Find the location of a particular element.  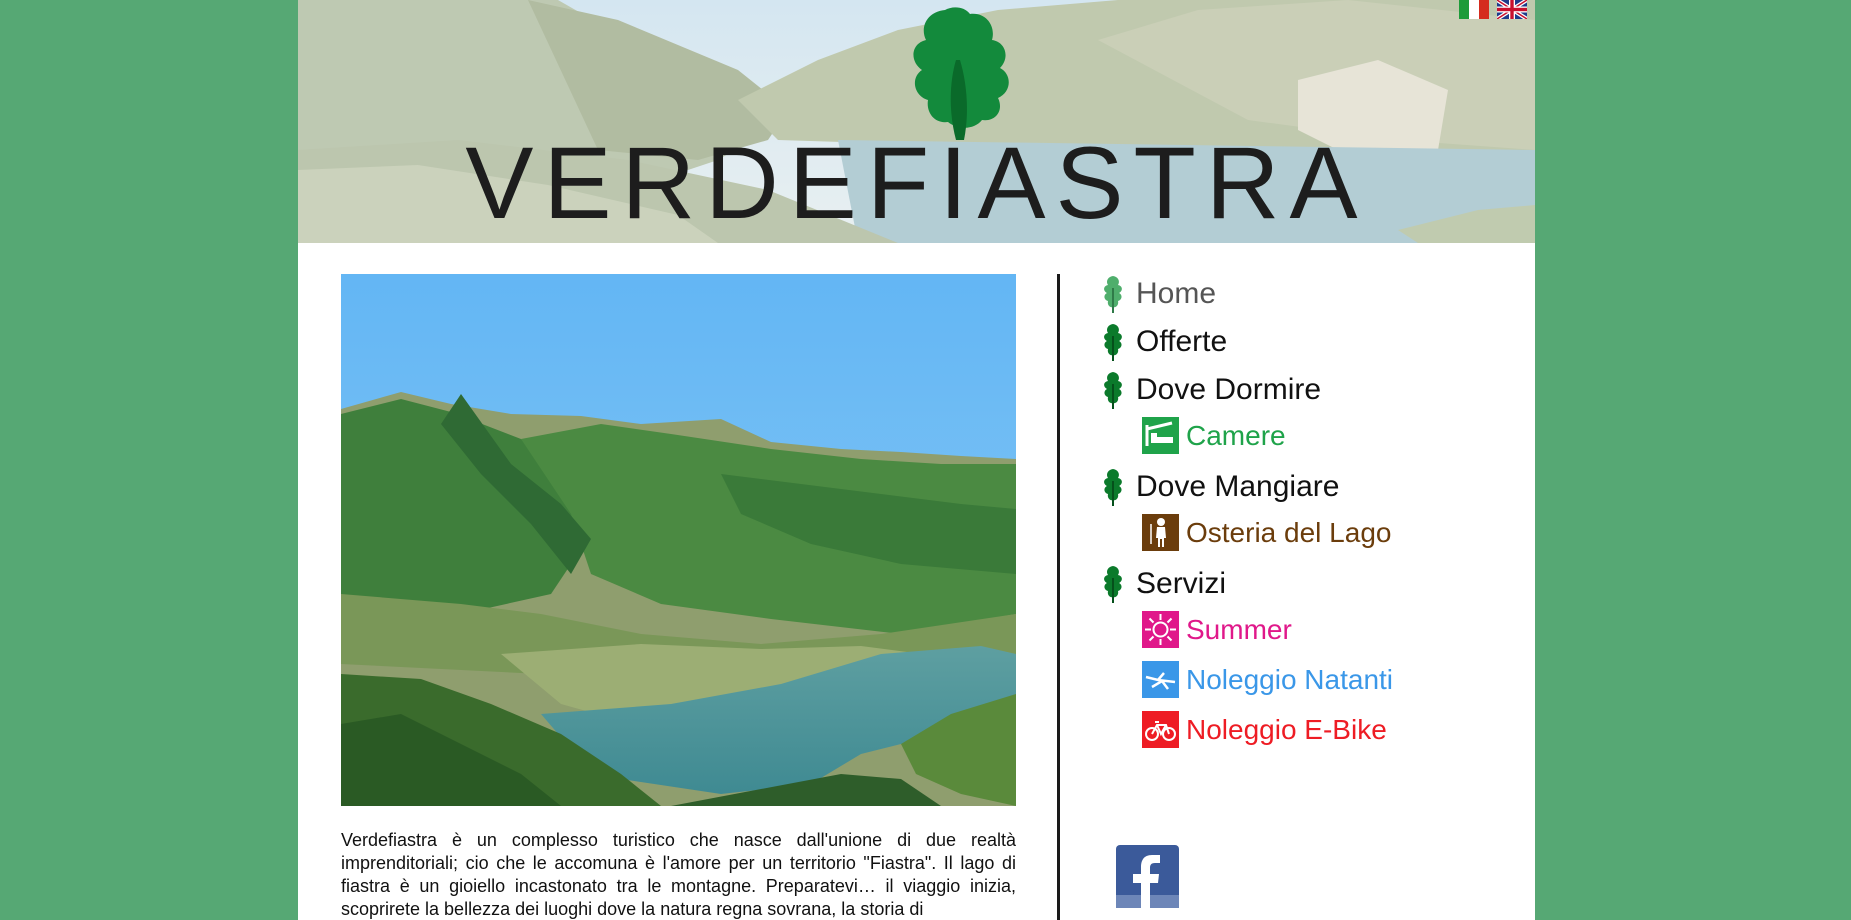

nav-label-camere: Camere is located at coordinates (1236, 435).